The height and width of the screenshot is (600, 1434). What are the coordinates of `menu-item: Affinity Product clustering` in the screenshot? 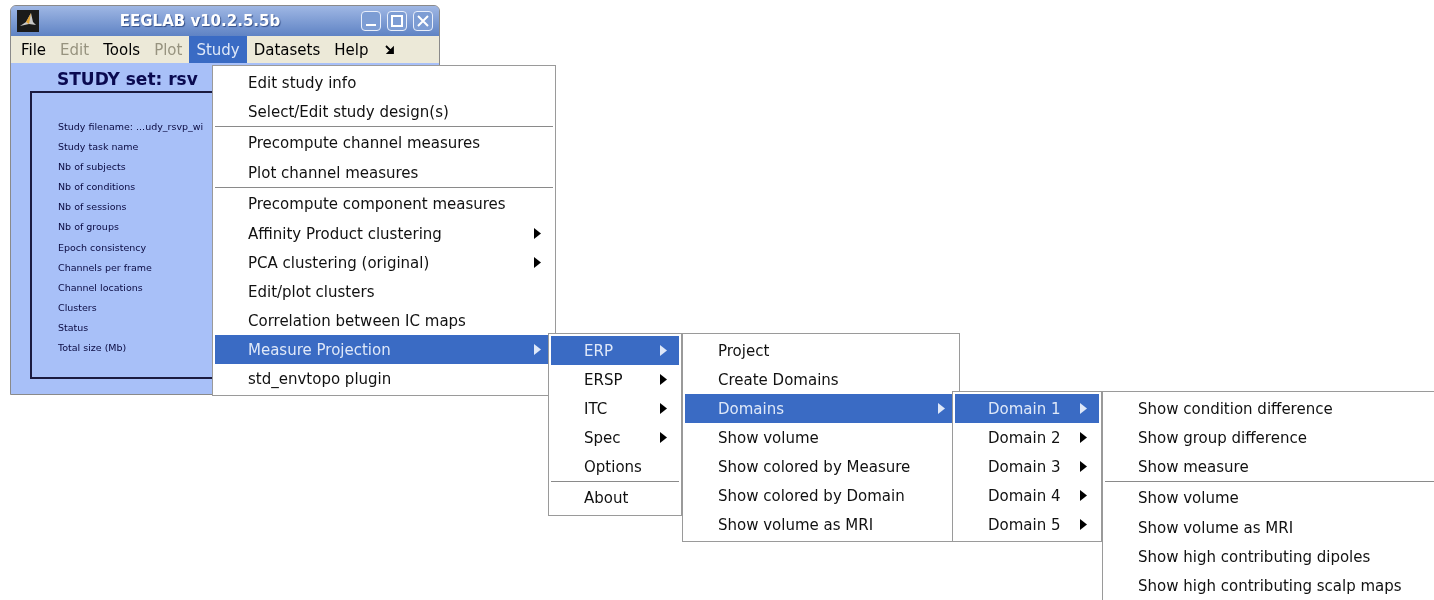 It's located at (384, 233).